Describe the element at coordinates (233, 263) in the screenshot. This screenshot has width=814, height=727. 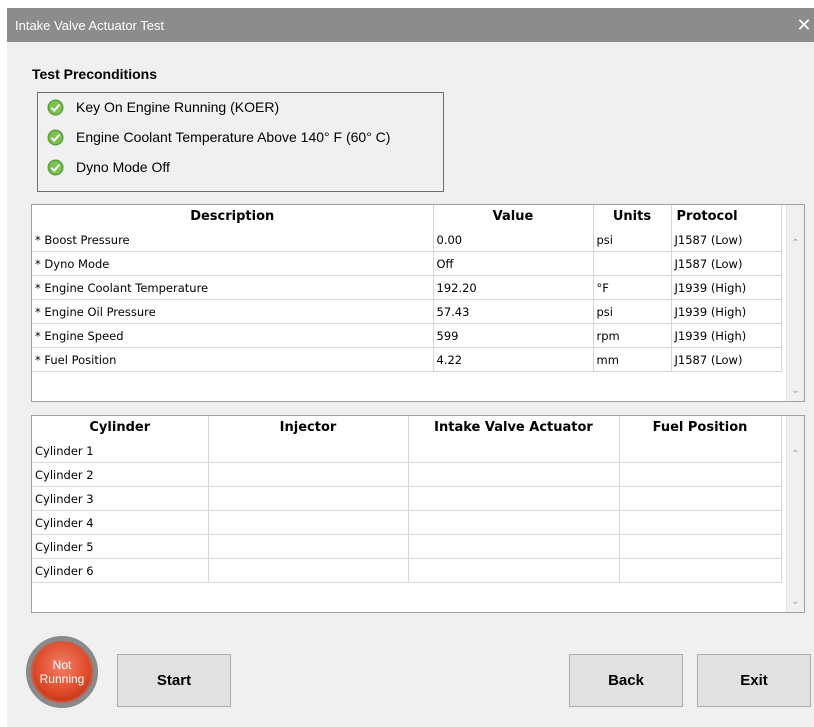
I see `cell-description: * Dyno Mode` at that location.